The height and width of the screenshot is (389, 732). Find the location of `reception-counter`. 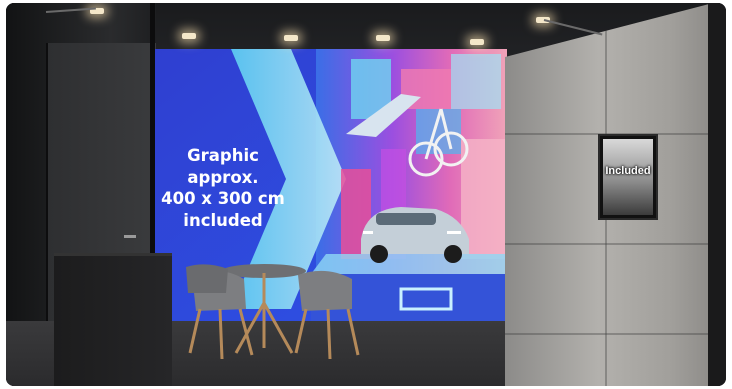

reception-counter is located at coordinates (113, 319).